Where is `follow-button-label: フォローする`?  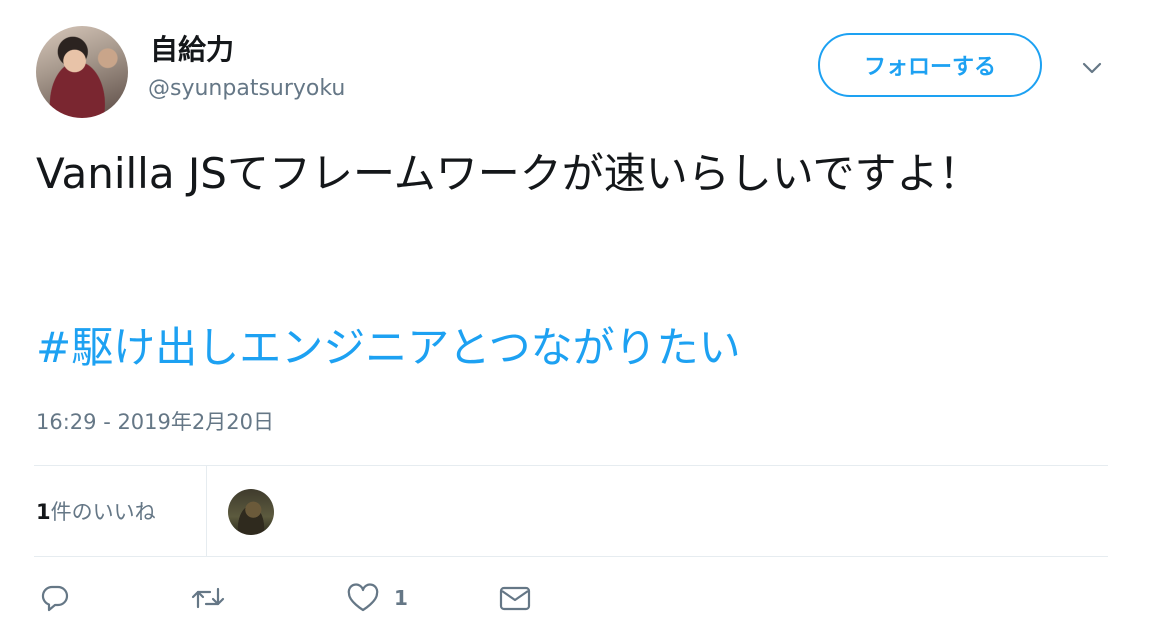 follow-button-label: フォローする is located at coordinates (929, 67).